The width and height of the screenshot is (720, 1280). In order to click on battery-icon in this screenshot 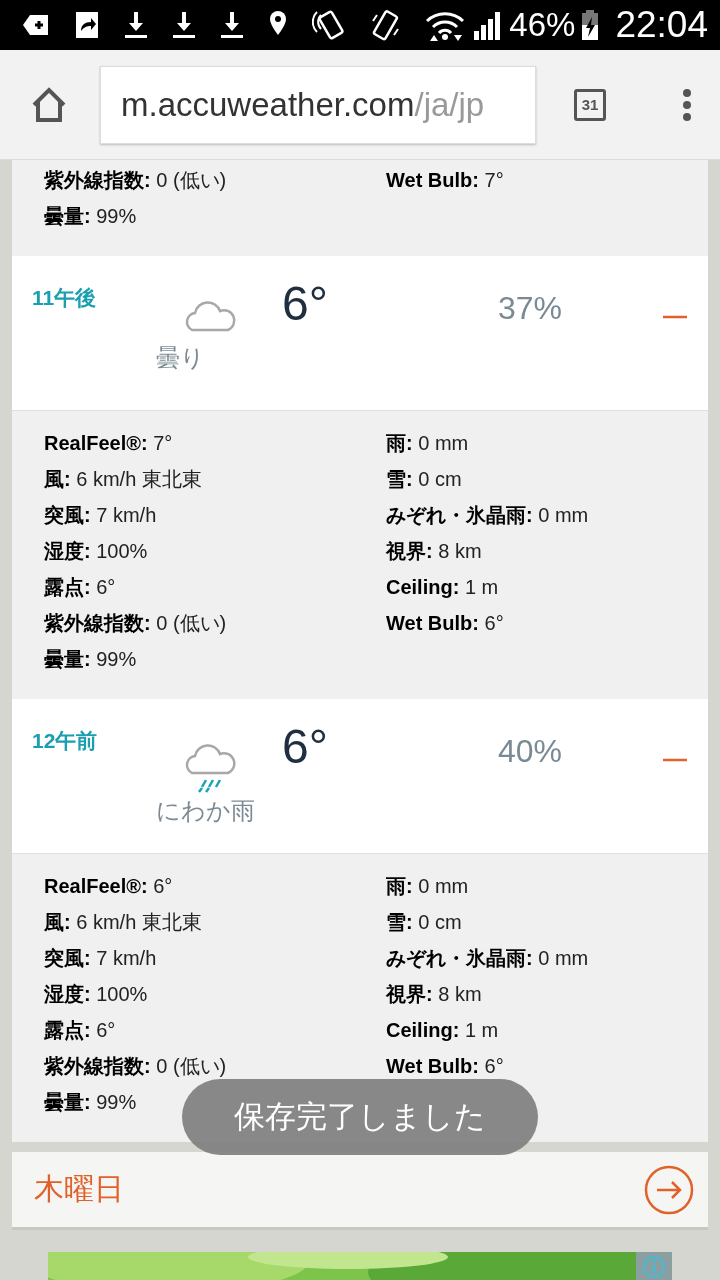, I will do `click(590, 25)`.